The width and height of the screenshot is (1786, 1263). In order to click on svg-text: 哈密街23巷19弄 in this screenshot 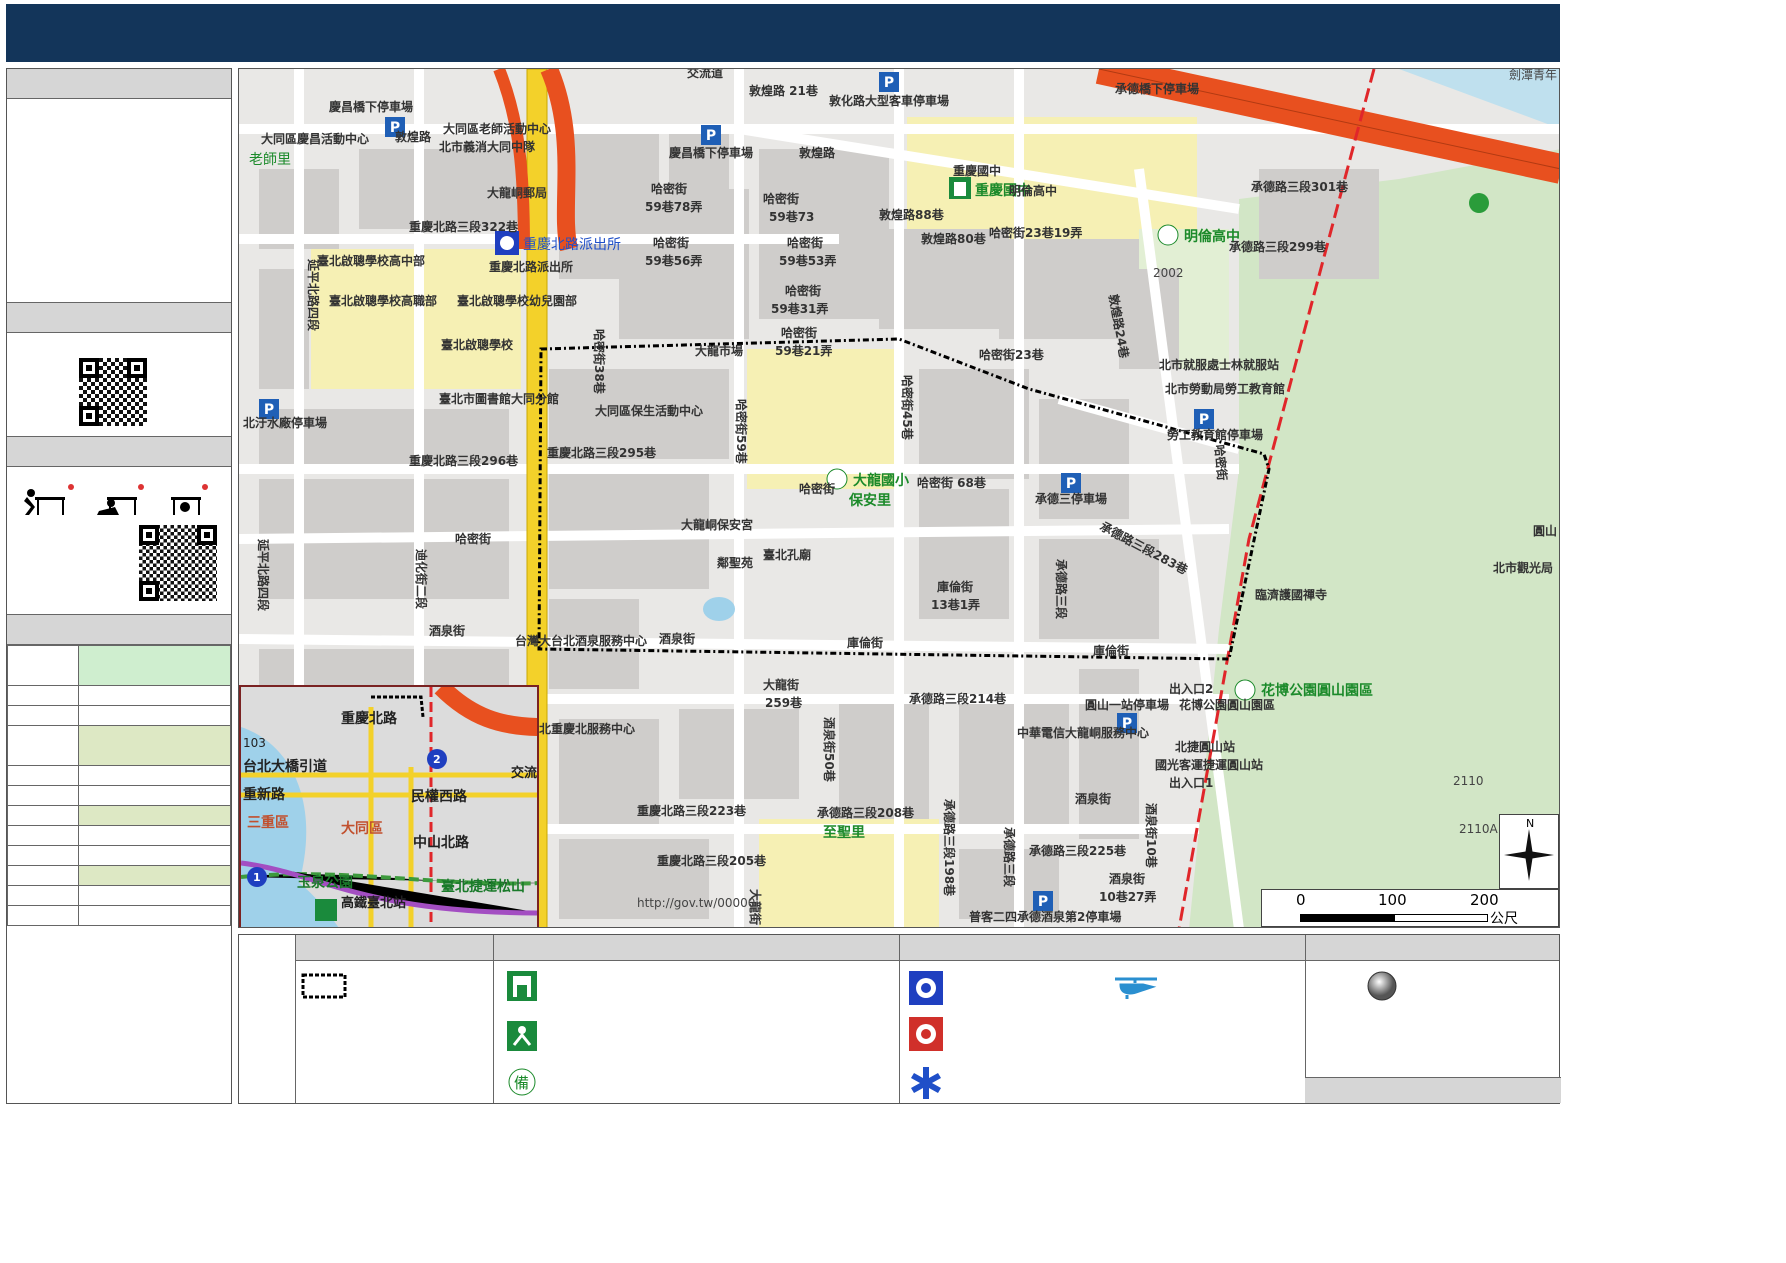, I will do `click(1035, 232)`.